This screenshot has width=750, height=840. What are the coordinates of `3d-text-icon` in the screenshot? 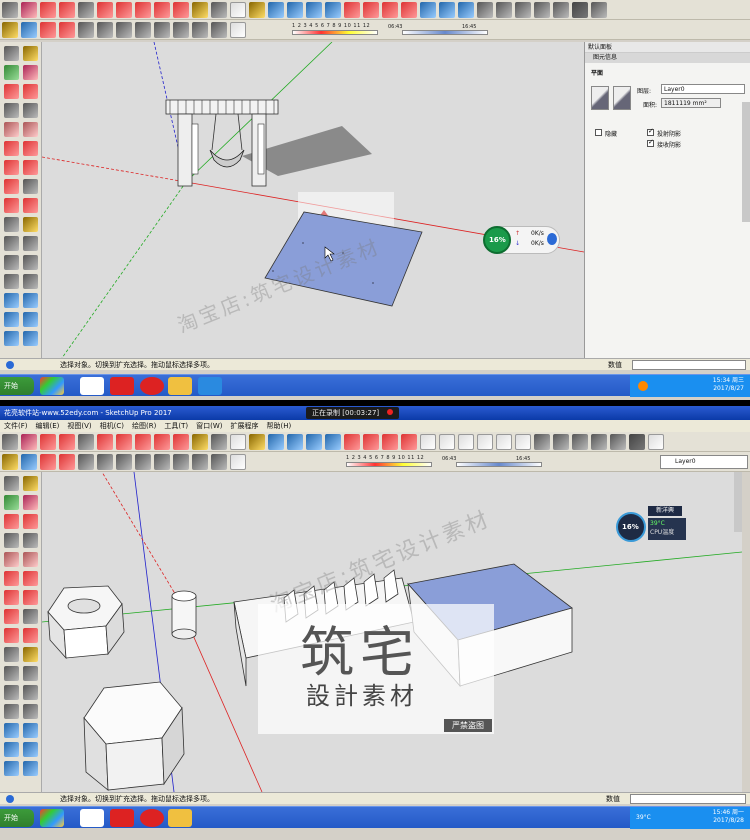 It's located at (30, 281).